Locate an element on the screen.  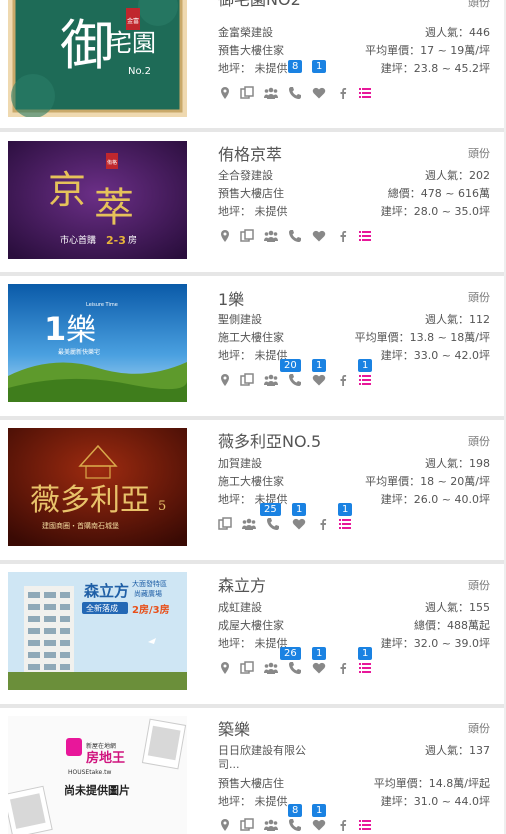
listing-thumbnail: 1 樂 Leisure Time 最美麗新快樂宅 is located at coordinates (97, 343).